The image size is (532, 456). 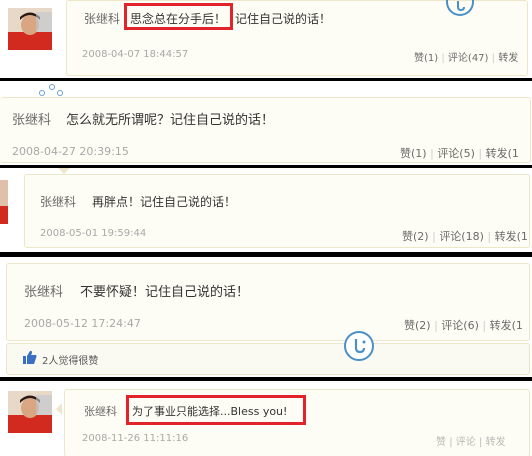 What do you see at coordinates (456, 153) in the screenshot?
I see `comment-link: 评论(5)` at bounding box center [456, 153].